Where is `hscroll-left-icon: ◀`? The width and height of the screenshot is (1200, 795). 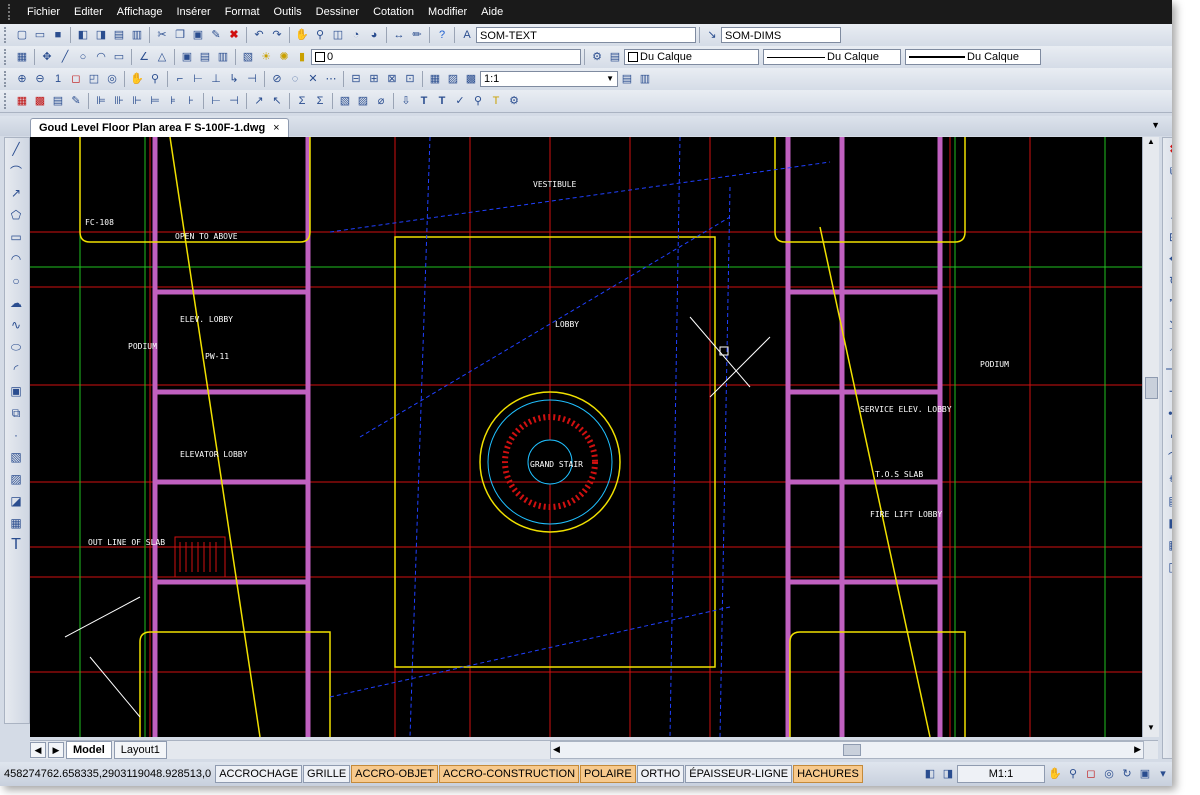 hscroll-left-icon: ◀ is located at coordinates (556, 749).